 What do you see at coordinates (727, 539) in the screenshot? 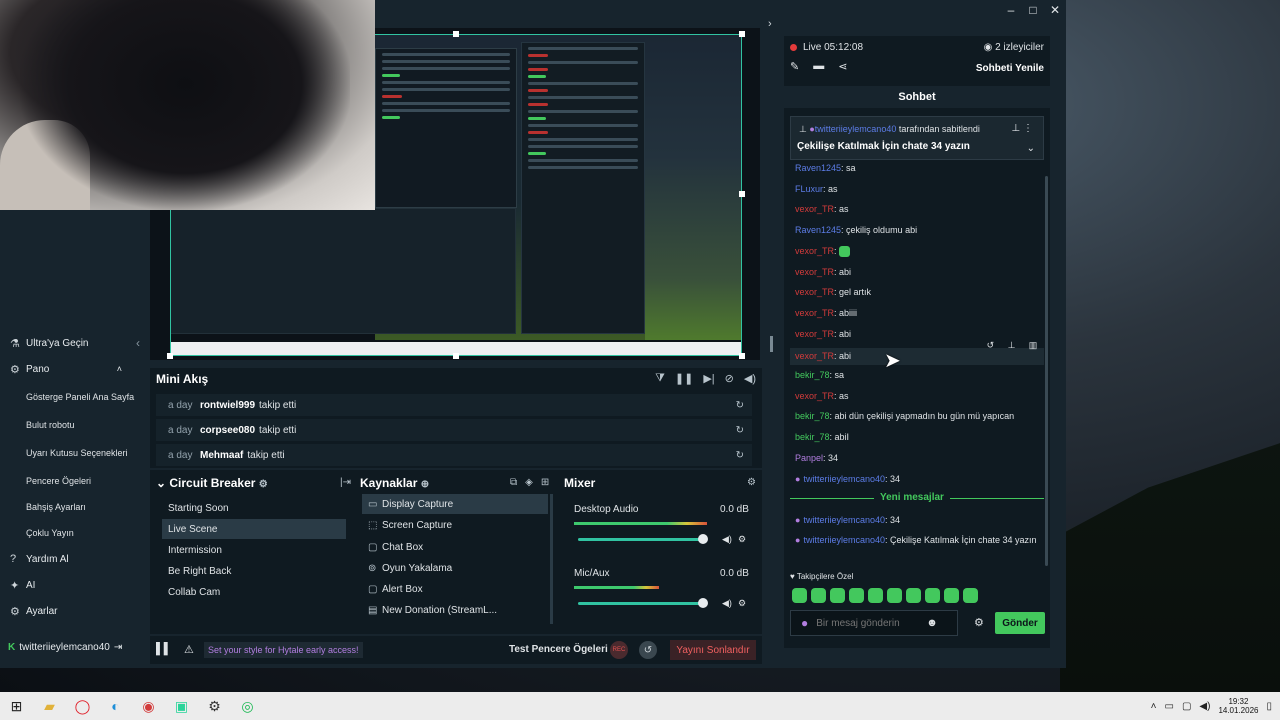
I see `speaker-icon: ◀)` at bounding box center [727, 539].